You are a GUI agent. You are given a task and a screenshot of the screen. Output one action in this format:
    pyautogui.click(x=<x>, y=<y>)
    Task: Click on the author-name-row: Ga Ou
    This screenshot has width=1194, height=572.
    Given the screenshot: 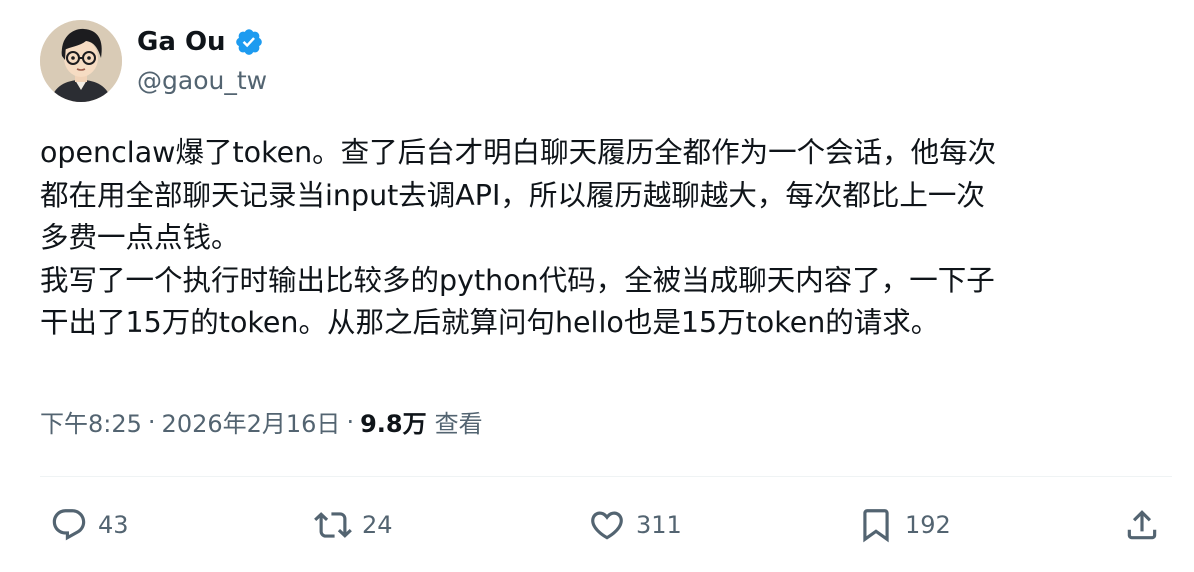 What is the action you would take?
    pyautogui.click(x=200, y=42)
    